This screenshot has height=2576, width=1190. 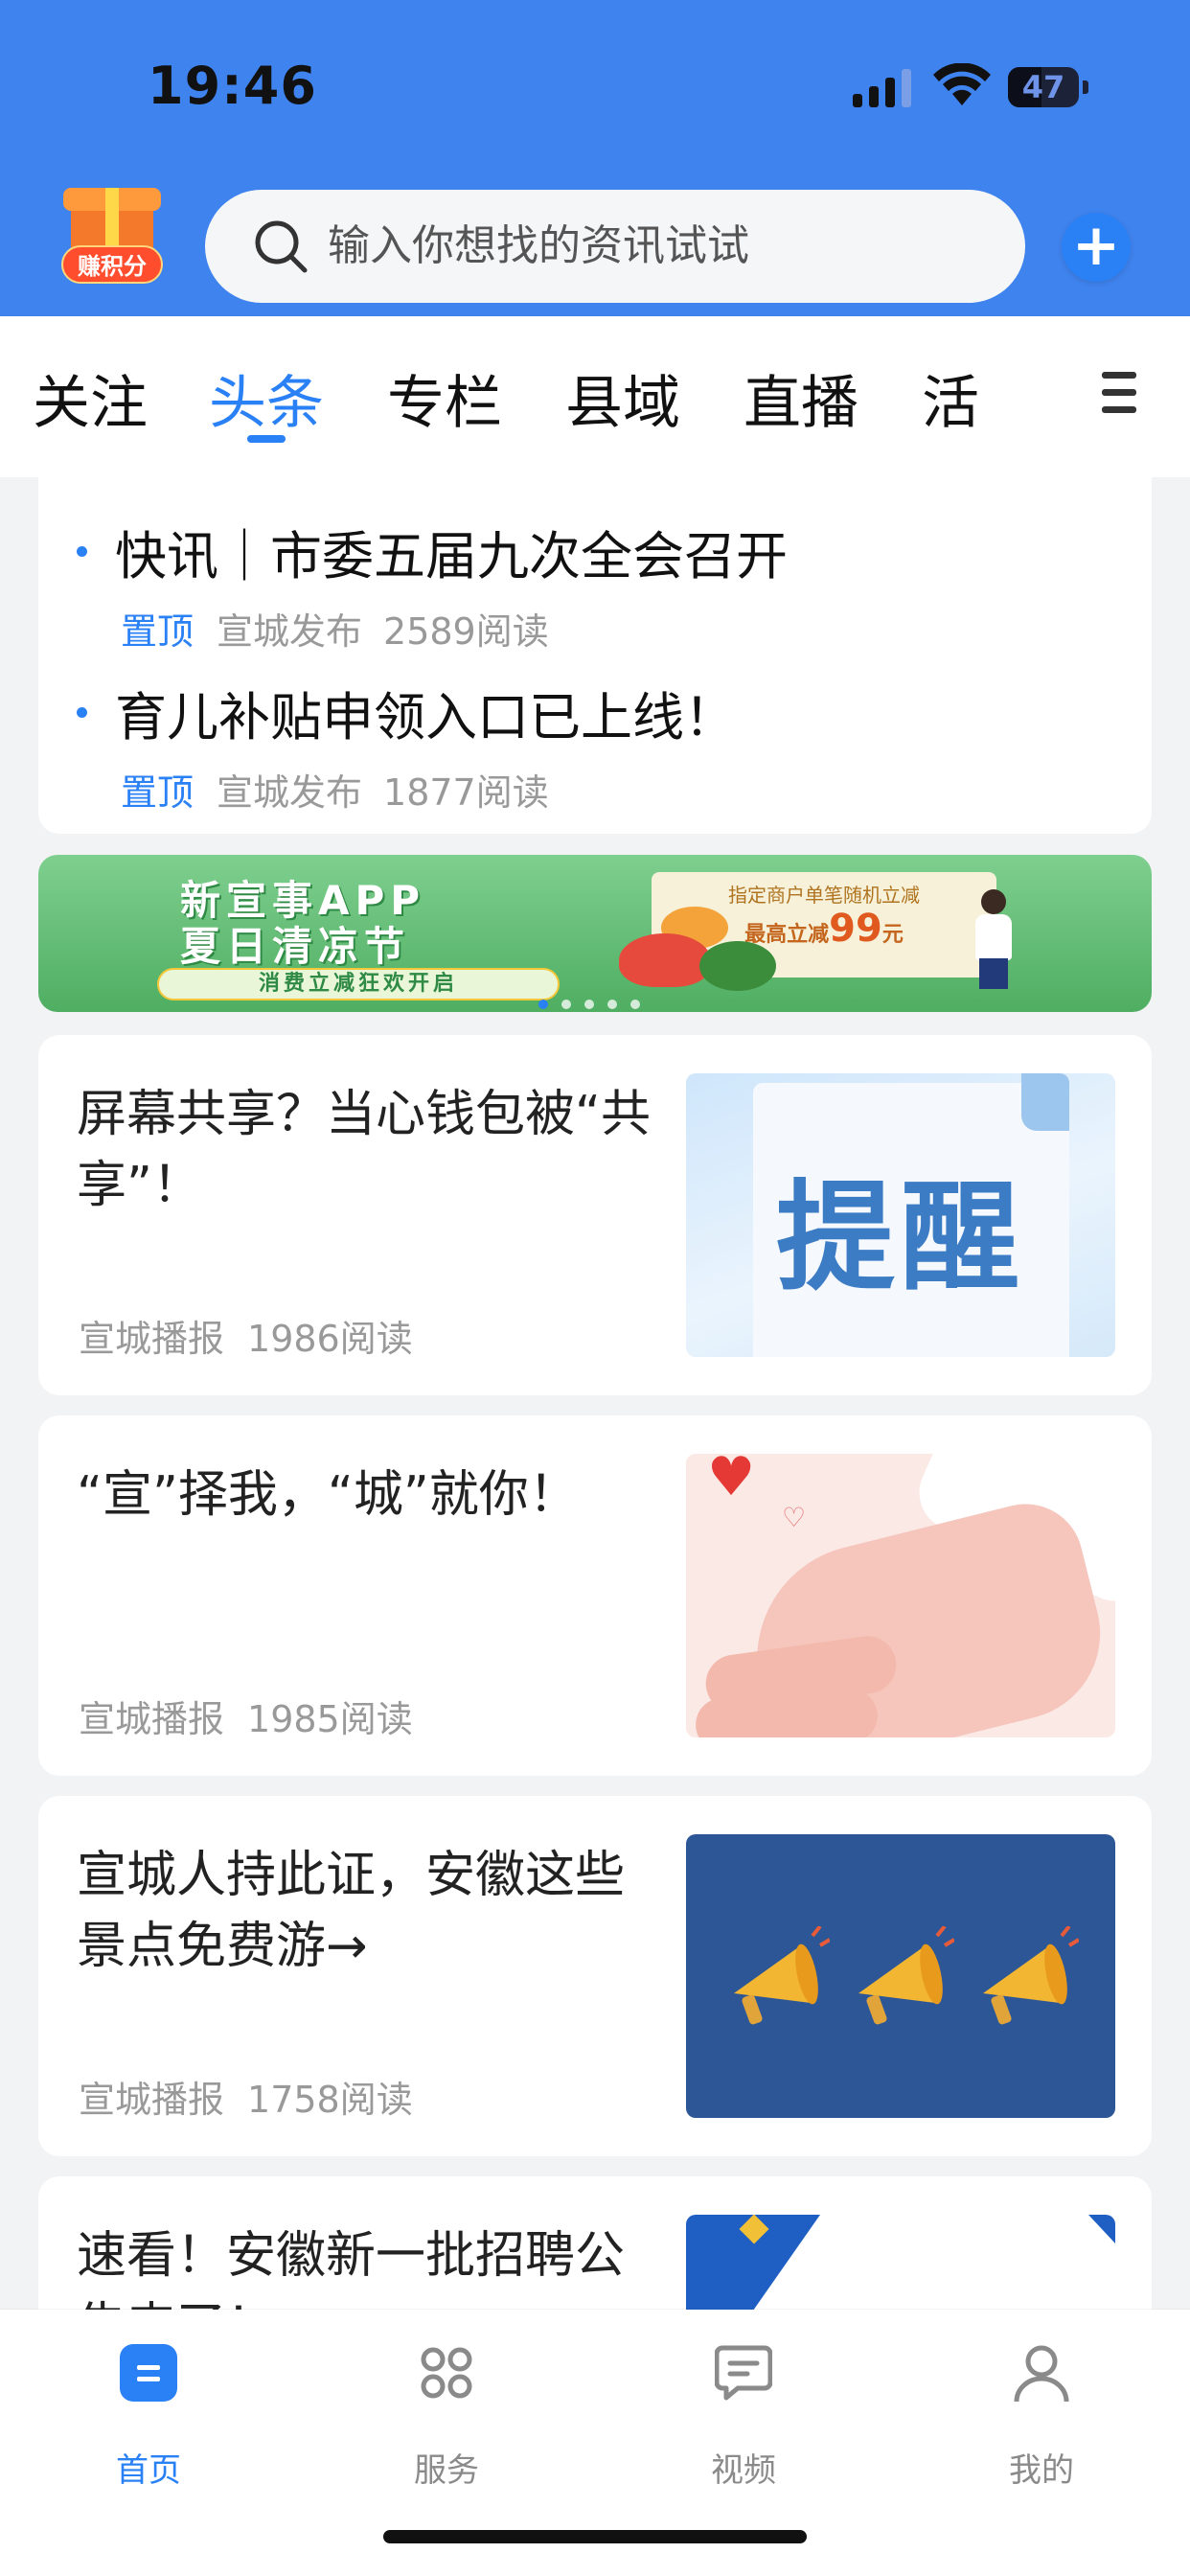 I want to click on news-thumbnail: ♥ ♡, so click(x=901, y=1595).